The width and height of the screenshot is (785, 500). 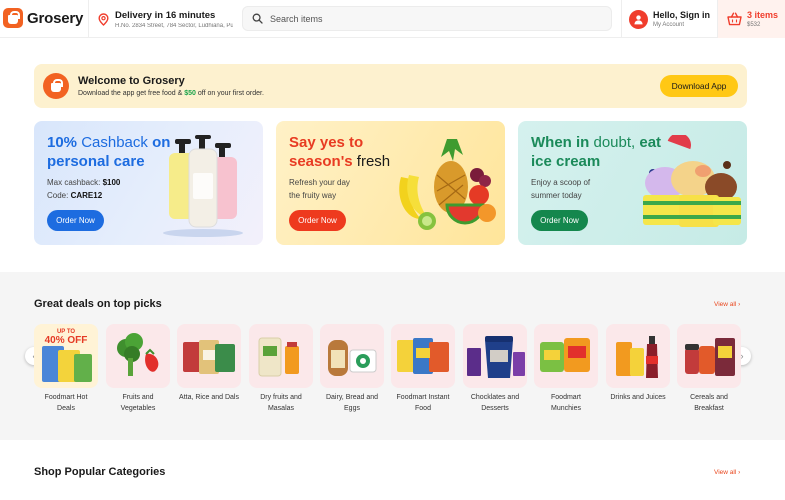 I want to click on personal-care-bottles-image, so click(x=203, y=186).